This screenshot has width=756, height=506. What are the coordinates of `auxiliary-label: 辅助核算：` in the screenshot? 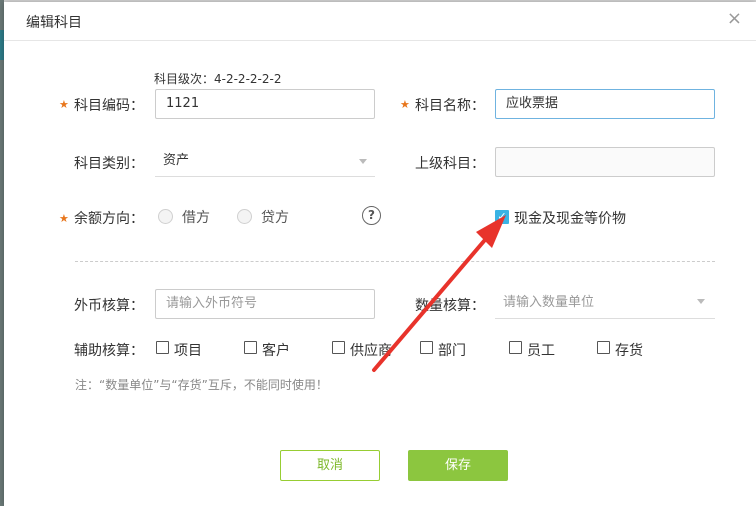 It's located at (109, 351).